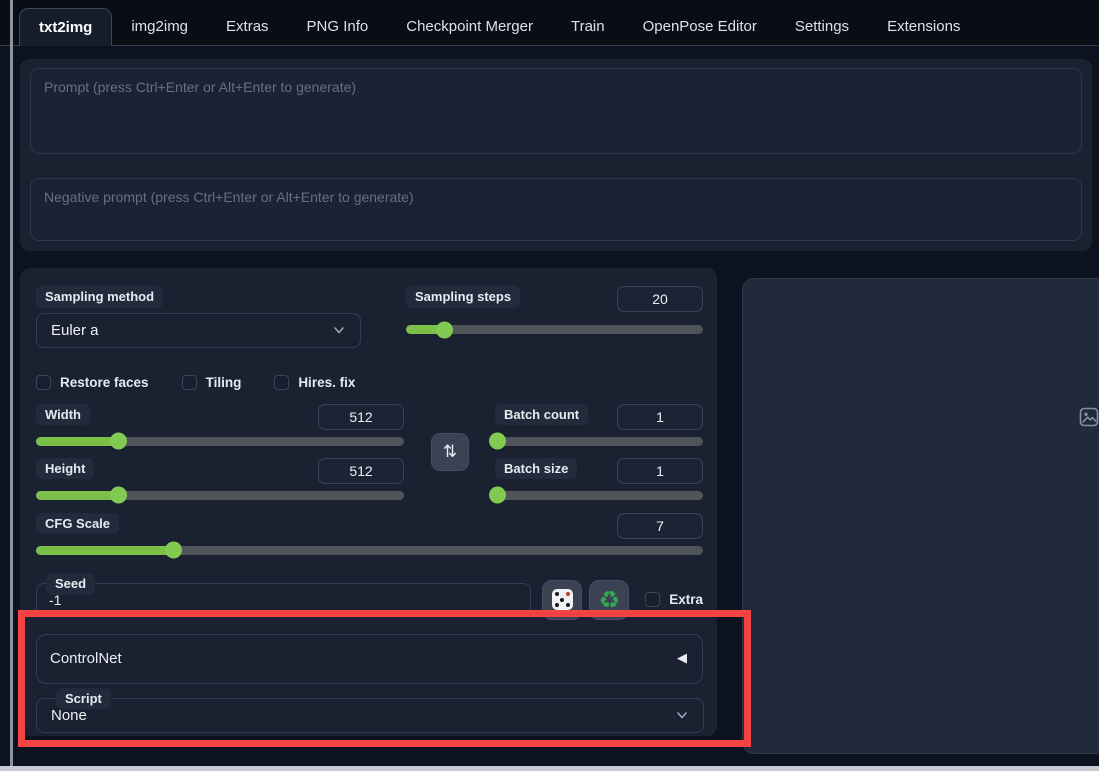  I want to click on cfg-scale-control: CFG Scale, so click(369, 535).